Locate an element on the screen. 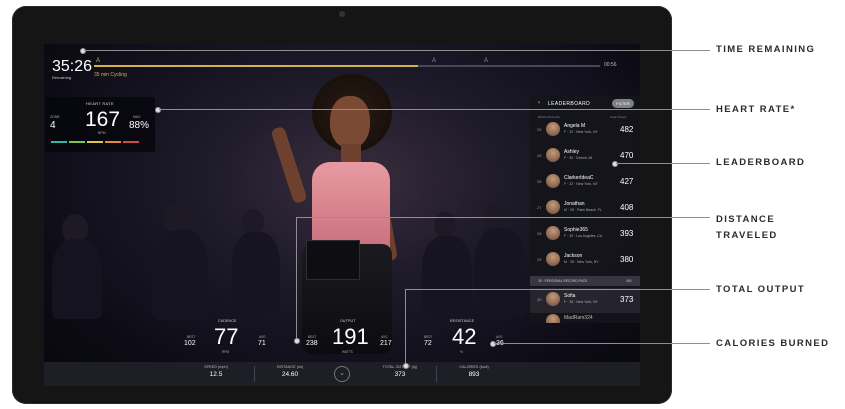 This screenshot has width=845, height=409. output-avg: 217 is located at coordinates (386, 343).